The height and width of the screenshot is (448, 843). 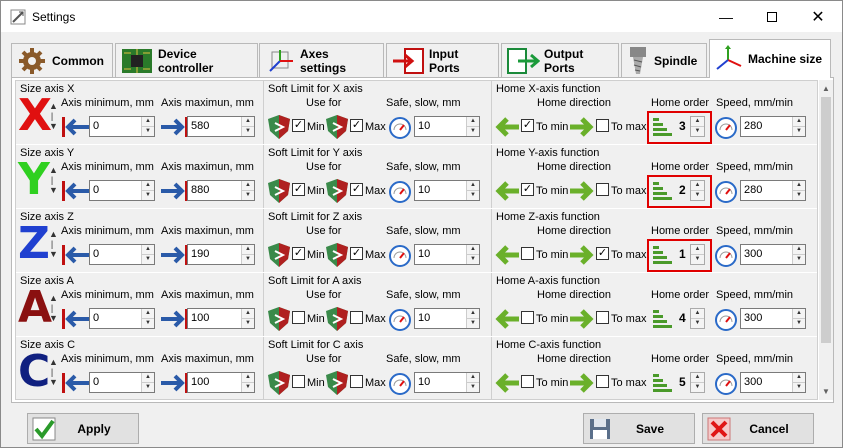 I want to click on axis-max-input: 880 ▲ ▼, so click(x=221, y=190).